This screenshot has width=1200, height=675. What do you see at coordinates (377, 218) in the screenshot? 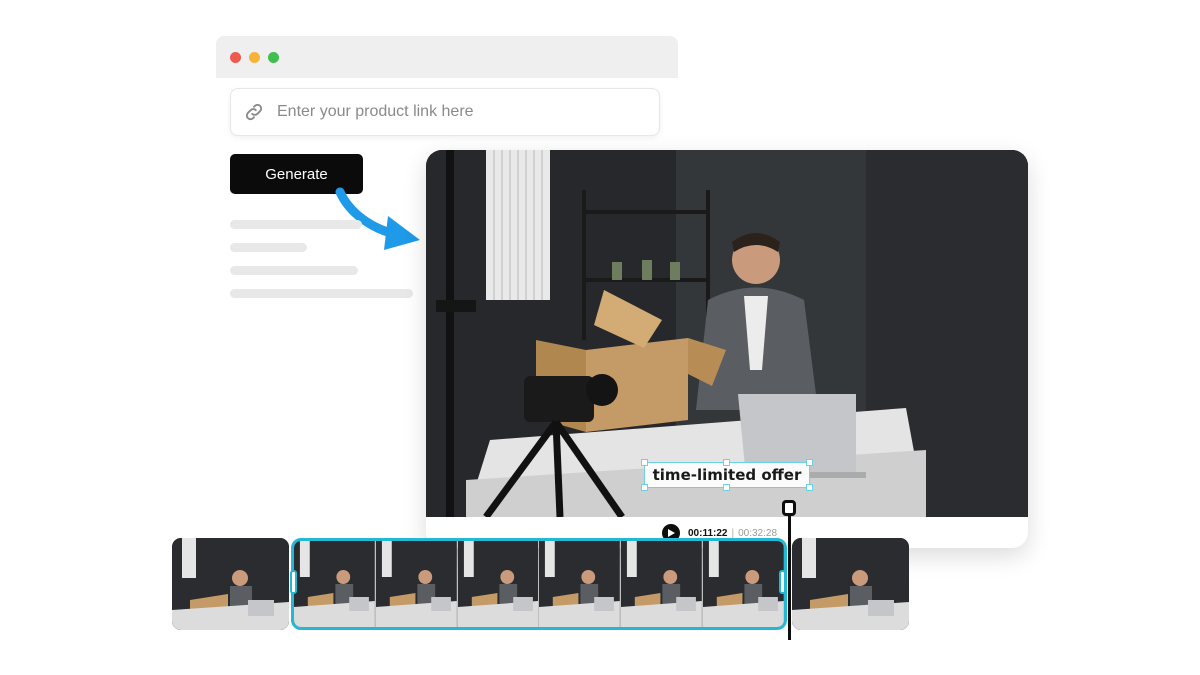
I see `arrow-icon` at bounding box center [377, 218].